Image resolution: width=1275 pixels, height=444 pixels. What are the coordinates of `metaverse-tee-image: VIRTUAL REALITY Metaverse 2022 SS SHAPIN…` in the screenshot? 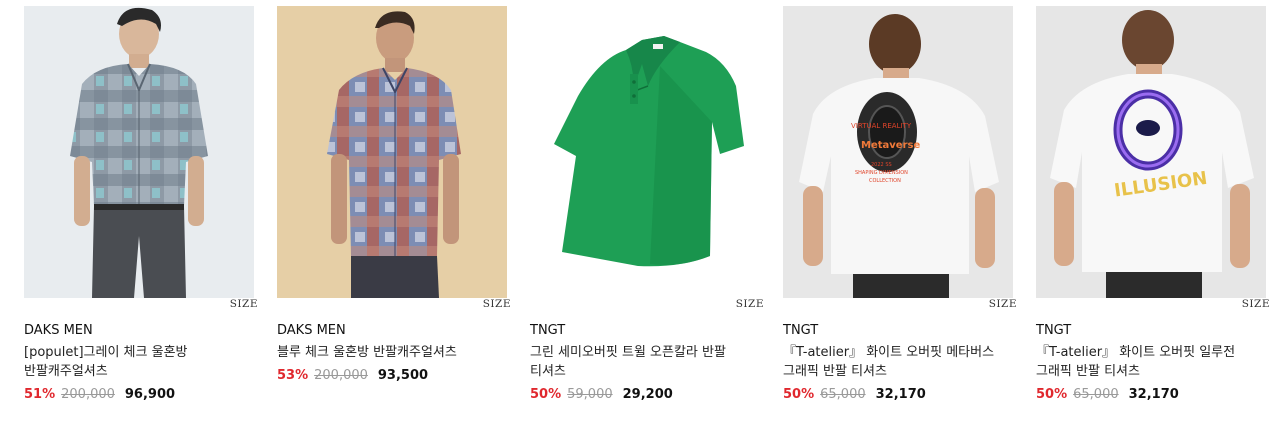 It's located at (898, 152).